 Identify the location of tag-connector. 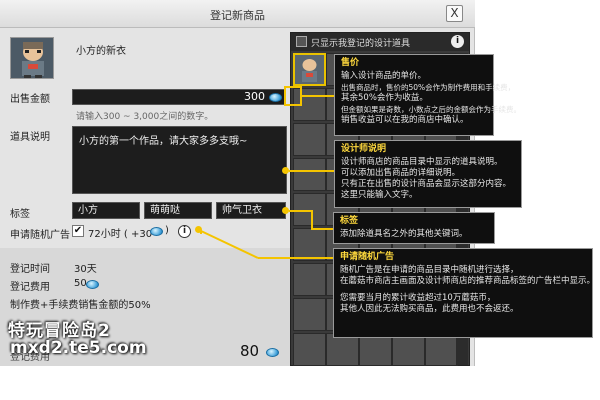
(301, 211).